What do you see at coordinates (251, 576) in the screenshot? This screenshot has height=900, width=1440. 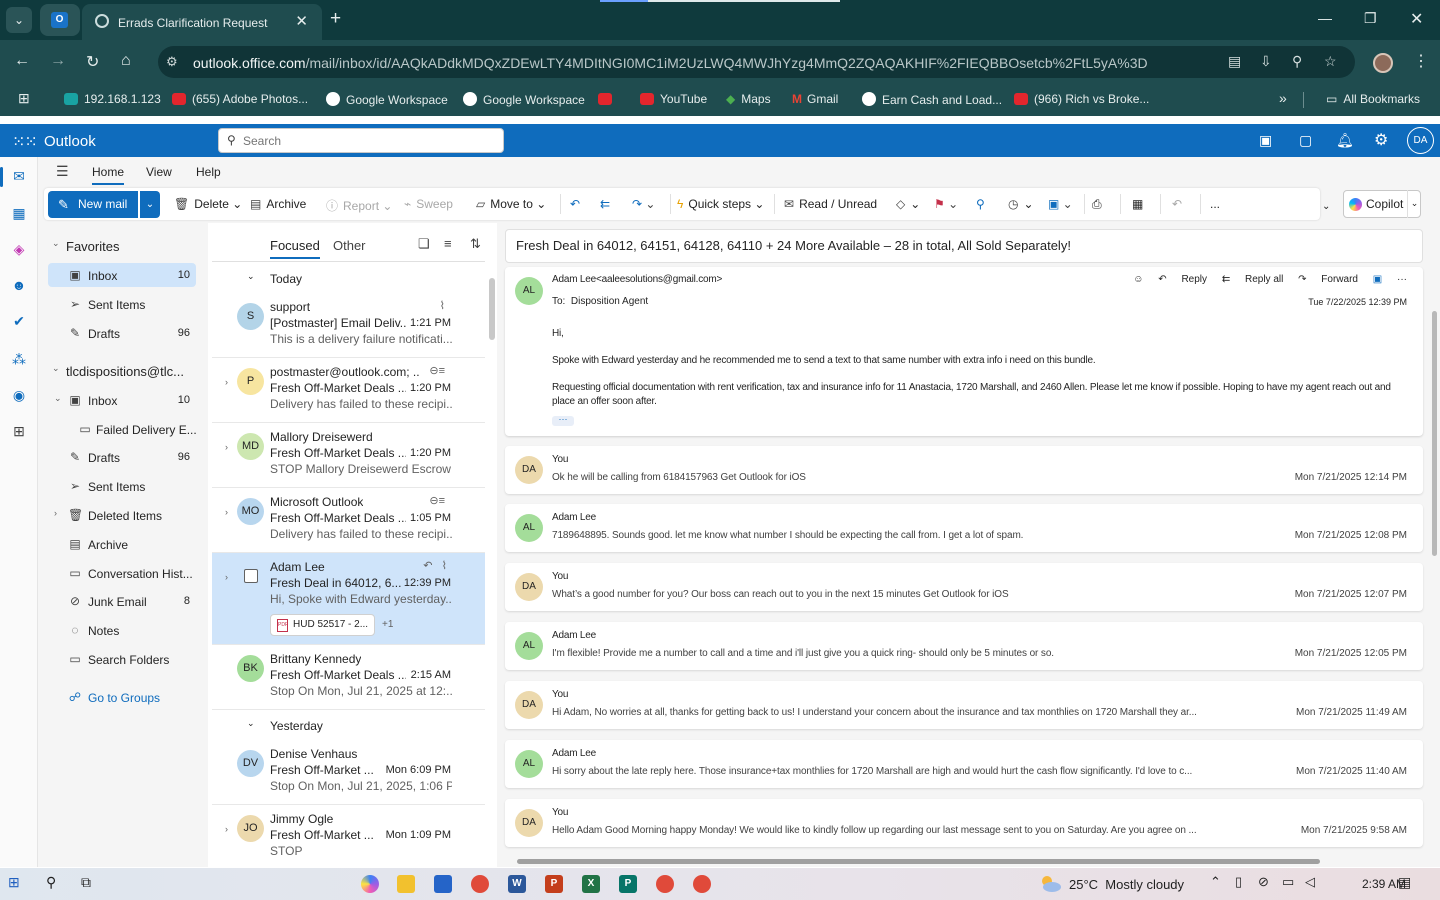 I see `select-checkbox` at bounding box center [251, 576].